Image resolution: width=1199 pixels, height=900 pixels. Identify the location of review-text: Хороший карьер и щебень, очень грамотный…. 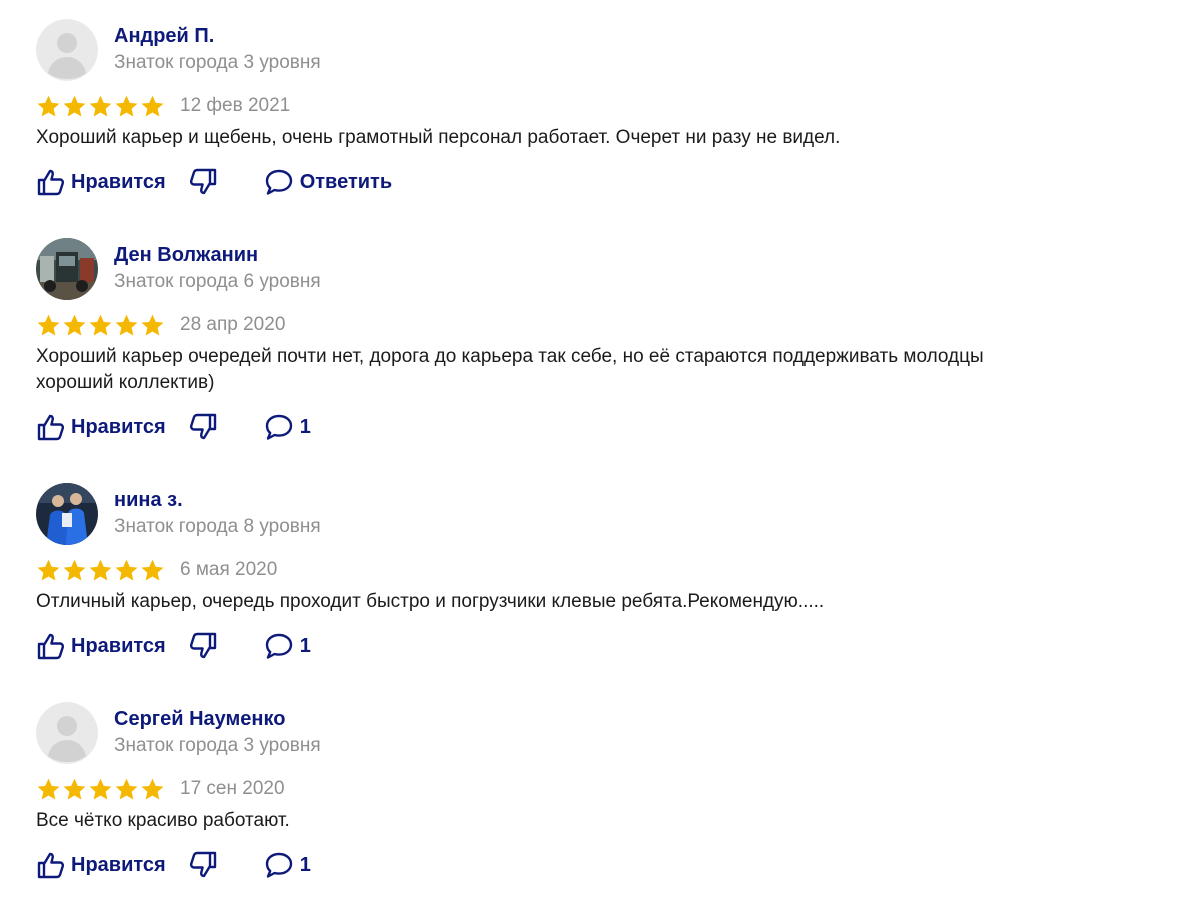
(438, 137).